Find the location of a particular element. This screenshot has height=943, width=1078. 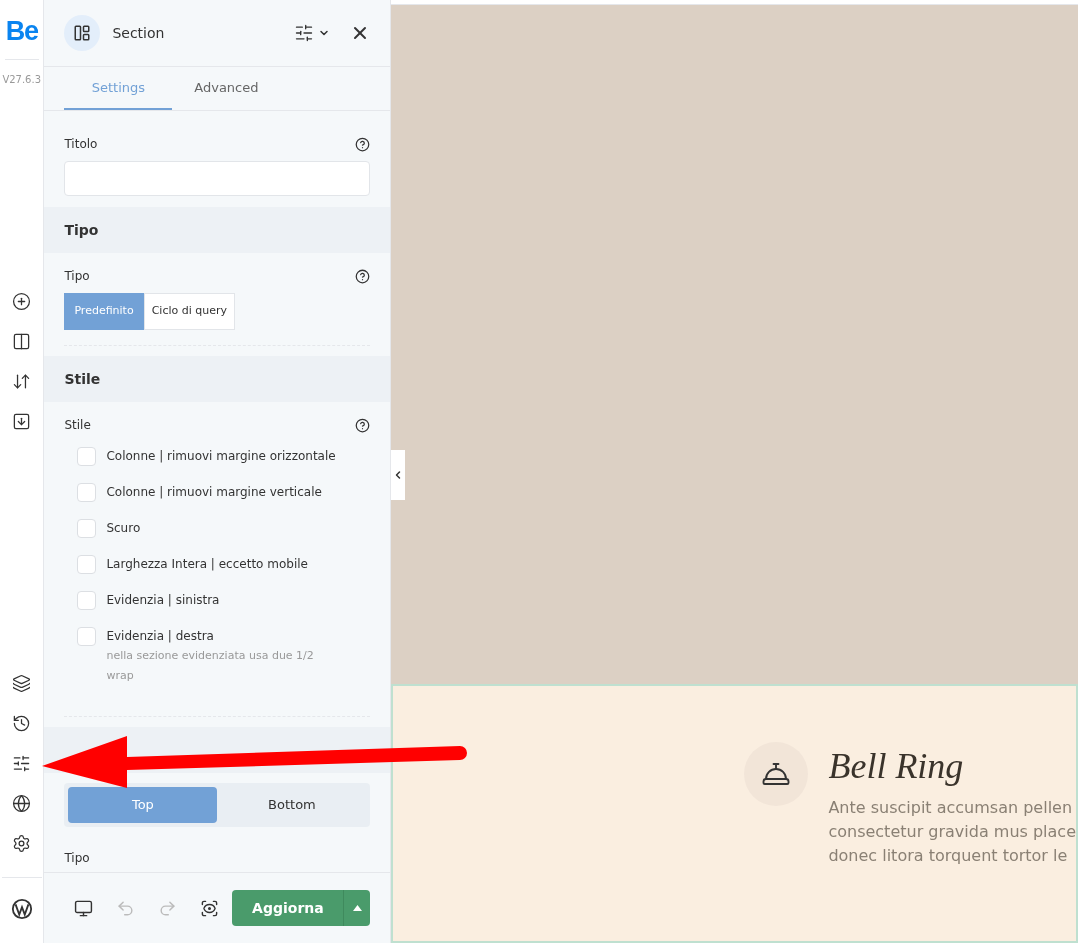

checkbox-label: Colonne | rimuovi margine orizzontale is located at coordinates (221, 456).